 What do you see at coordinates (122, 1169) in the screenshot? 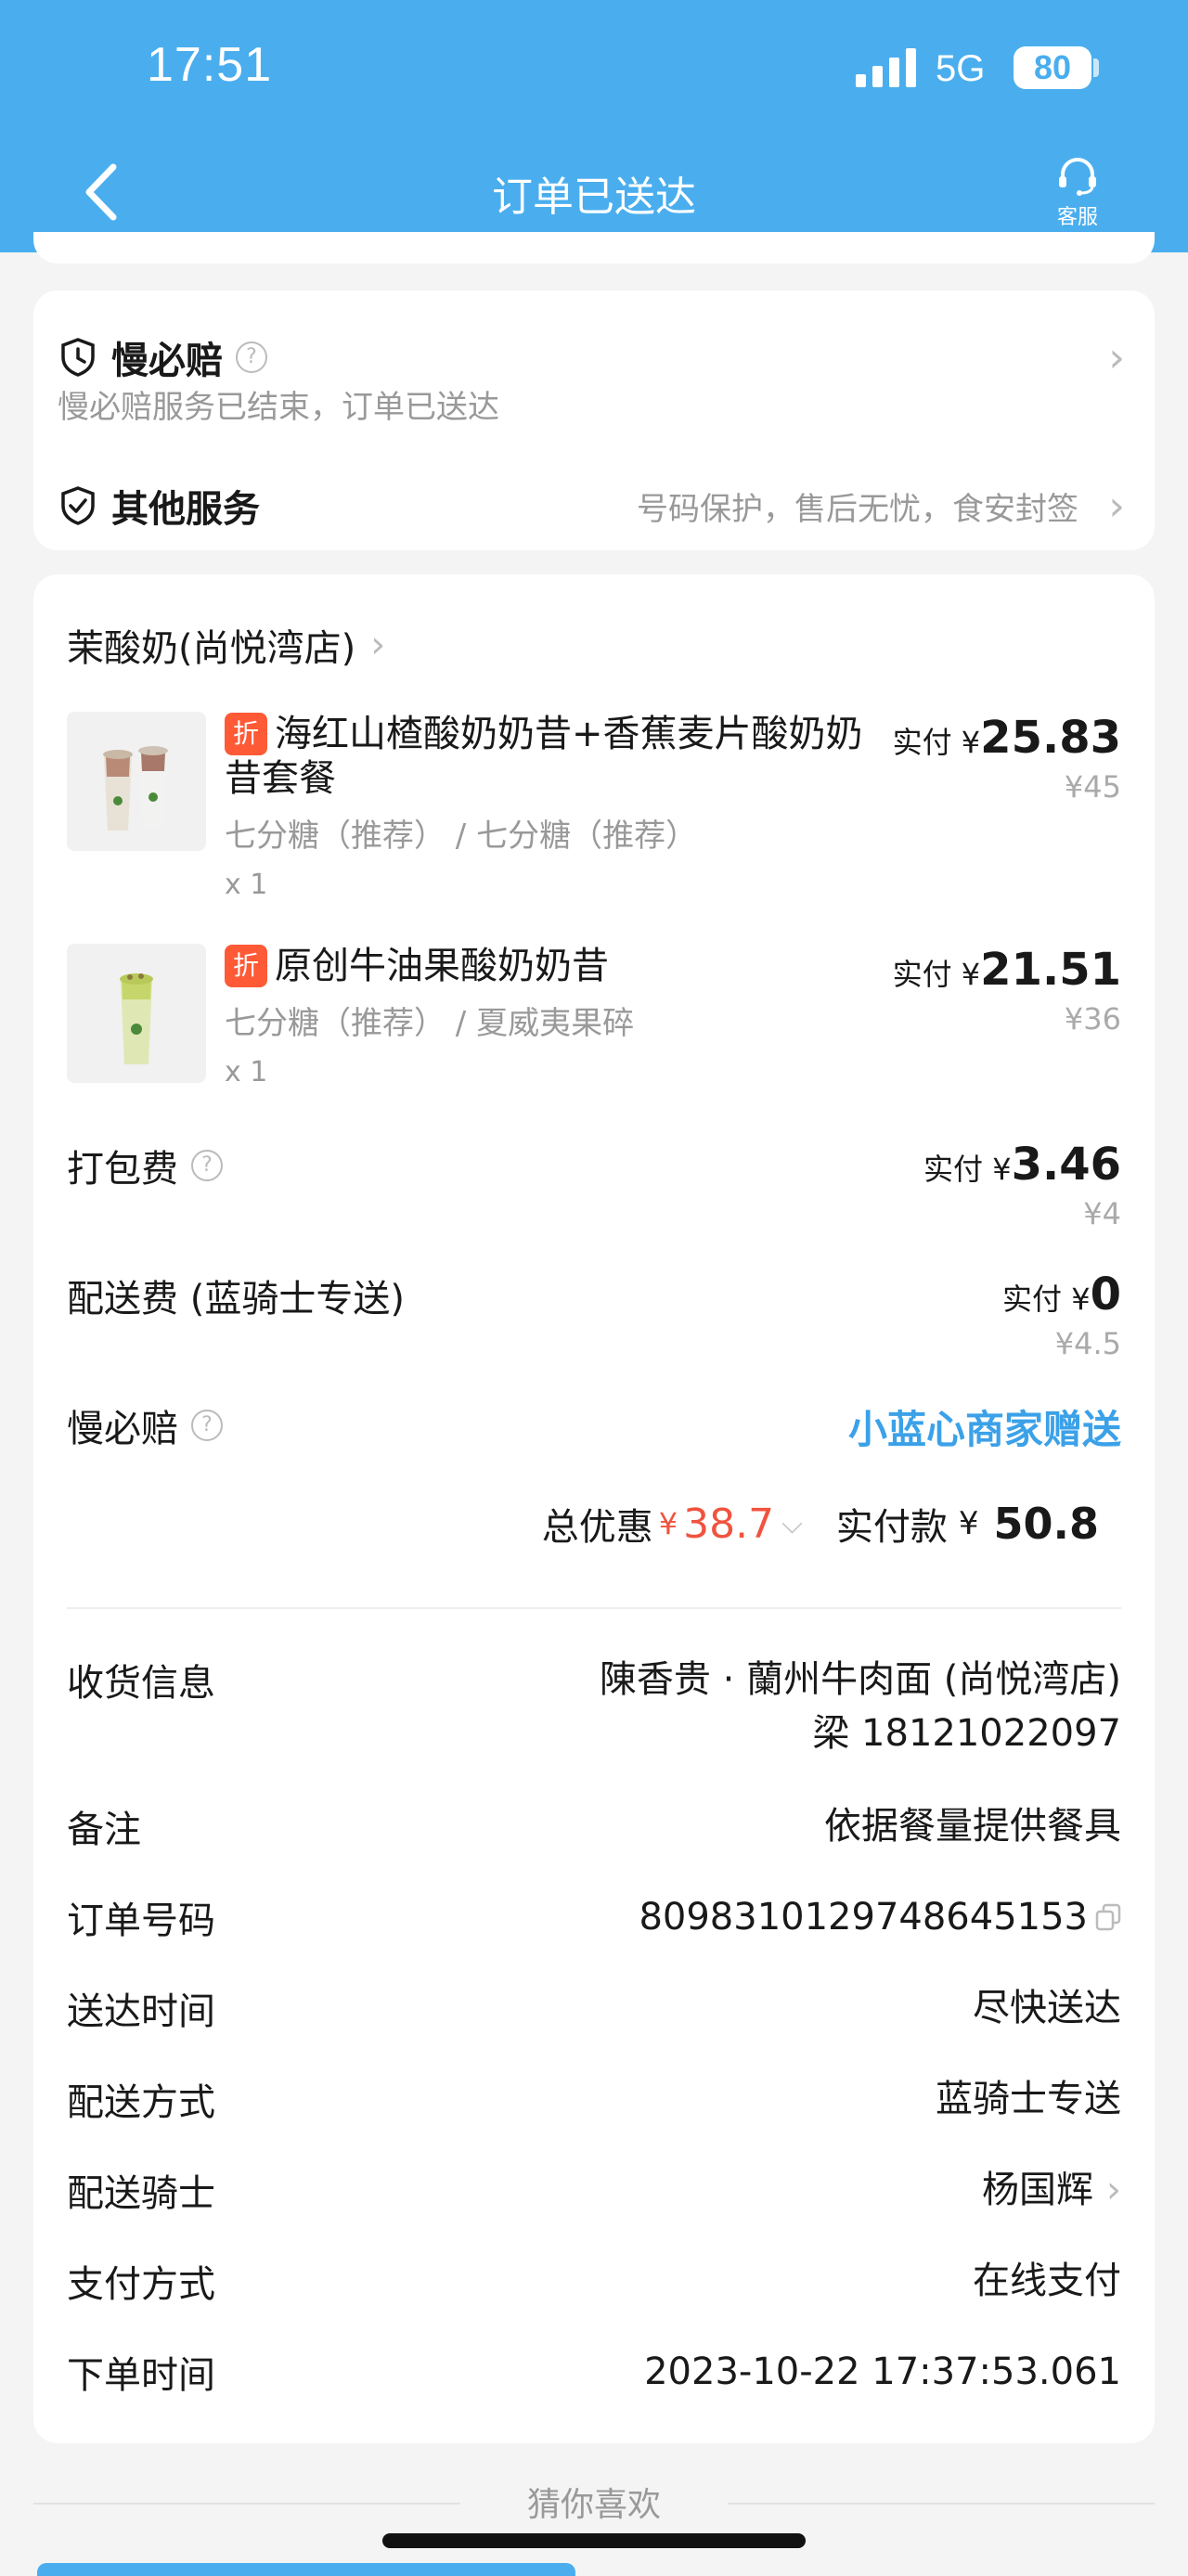
I see `packing-fee-label: 打包费` at bounding box center [122, 1169].